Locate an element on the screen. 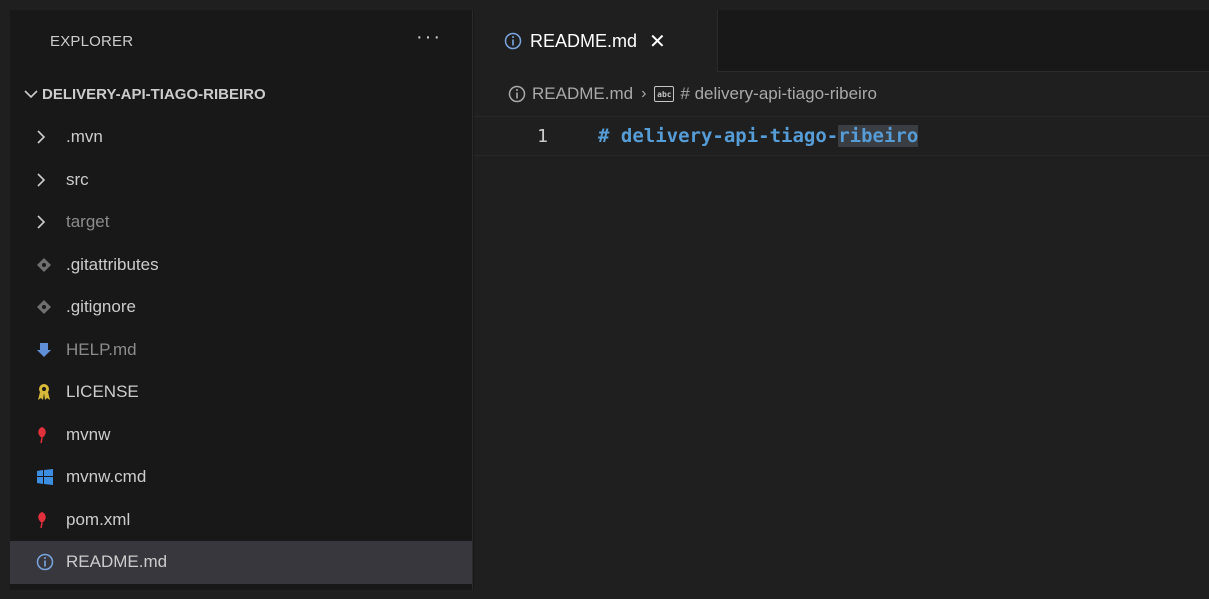  tree-item-label: .mvn is located at coordinates (84, 137).